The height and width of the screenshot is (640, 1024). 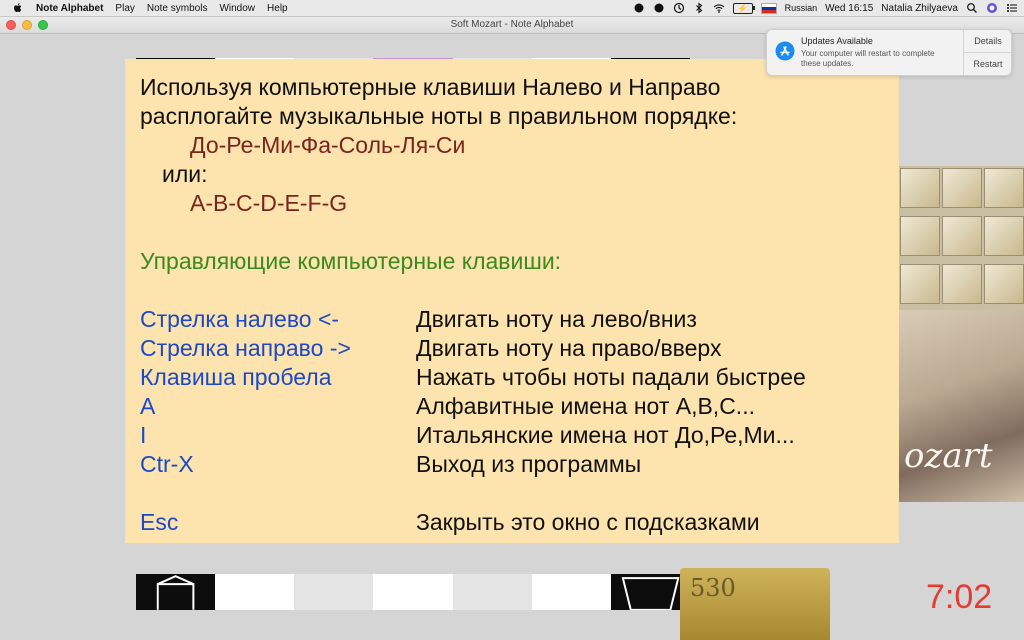 I want to click on control-key: A, so click(x=148, y=406).